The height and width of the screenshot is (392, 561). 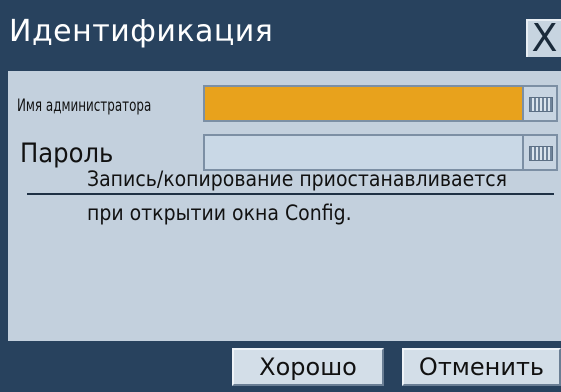 I want to click on ok-button: Хорошо, so click(x=308, y=367).